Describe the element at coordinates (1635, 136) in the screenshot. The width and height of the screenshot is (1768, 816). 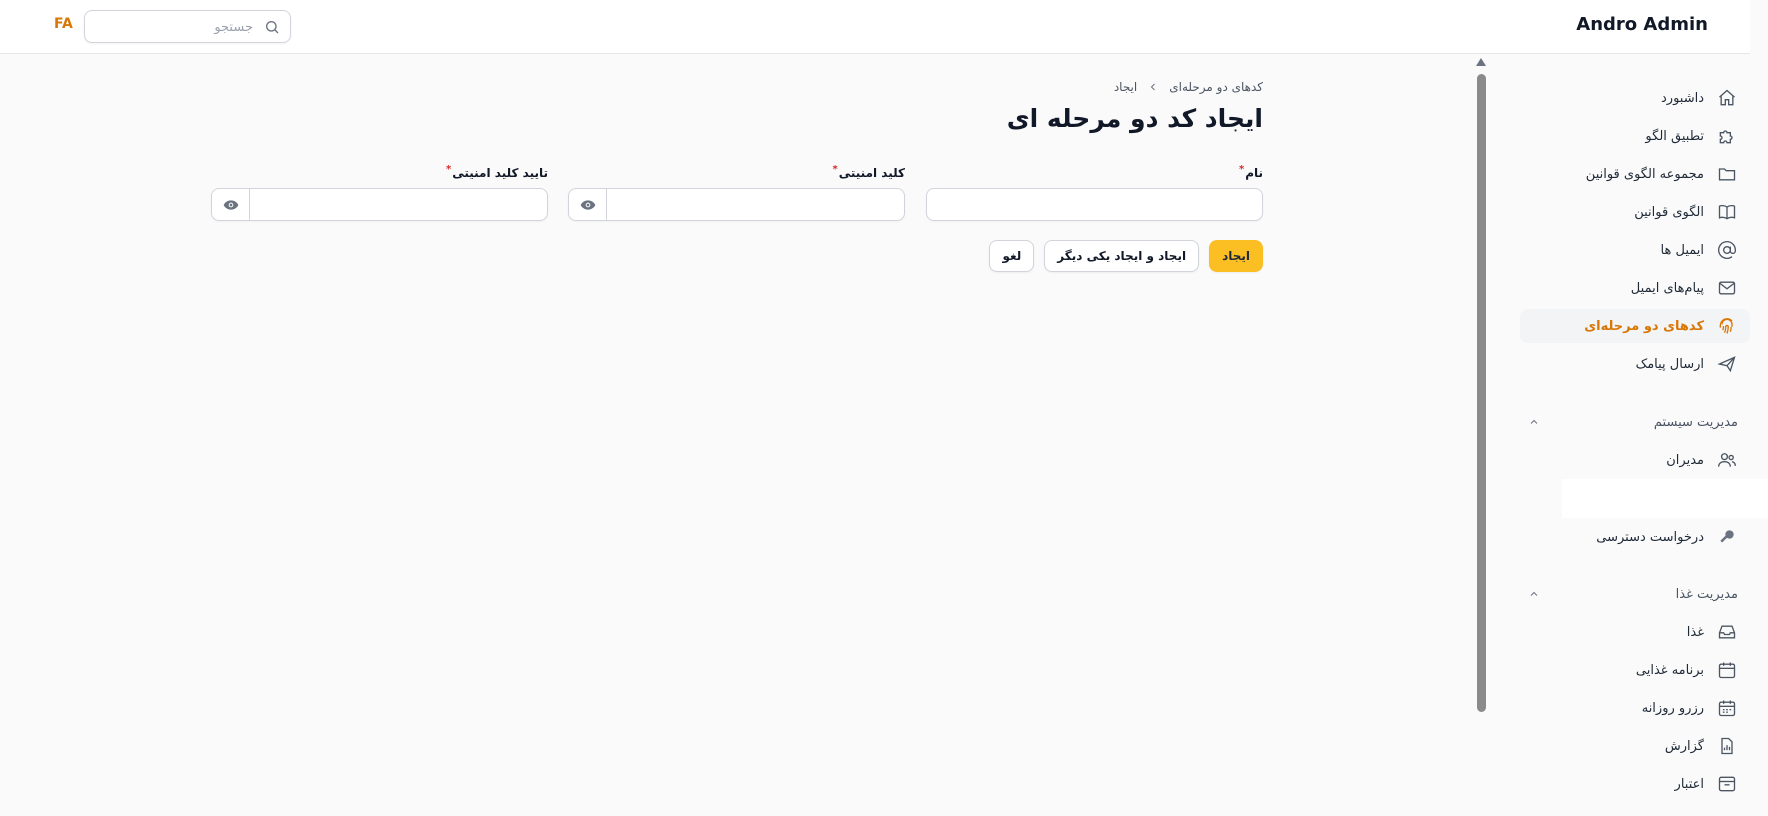
I see `sidebar-item-pattern-match: تطبیق الگو` at that location.